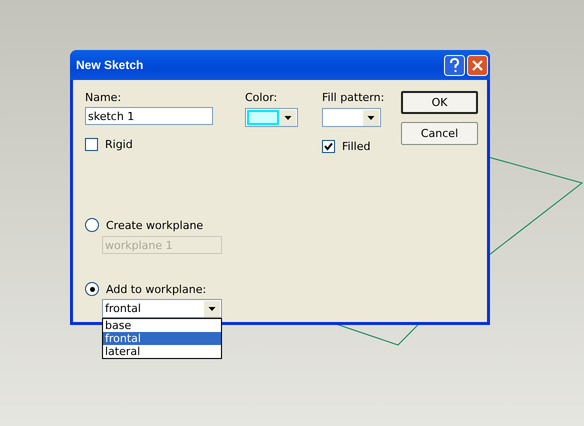 This screenshot has width=584, height=426. What do you see at coordinates (110, 65) in the screenshot?
I see `window-title: New Sketch` at bounding box center [110, 65].